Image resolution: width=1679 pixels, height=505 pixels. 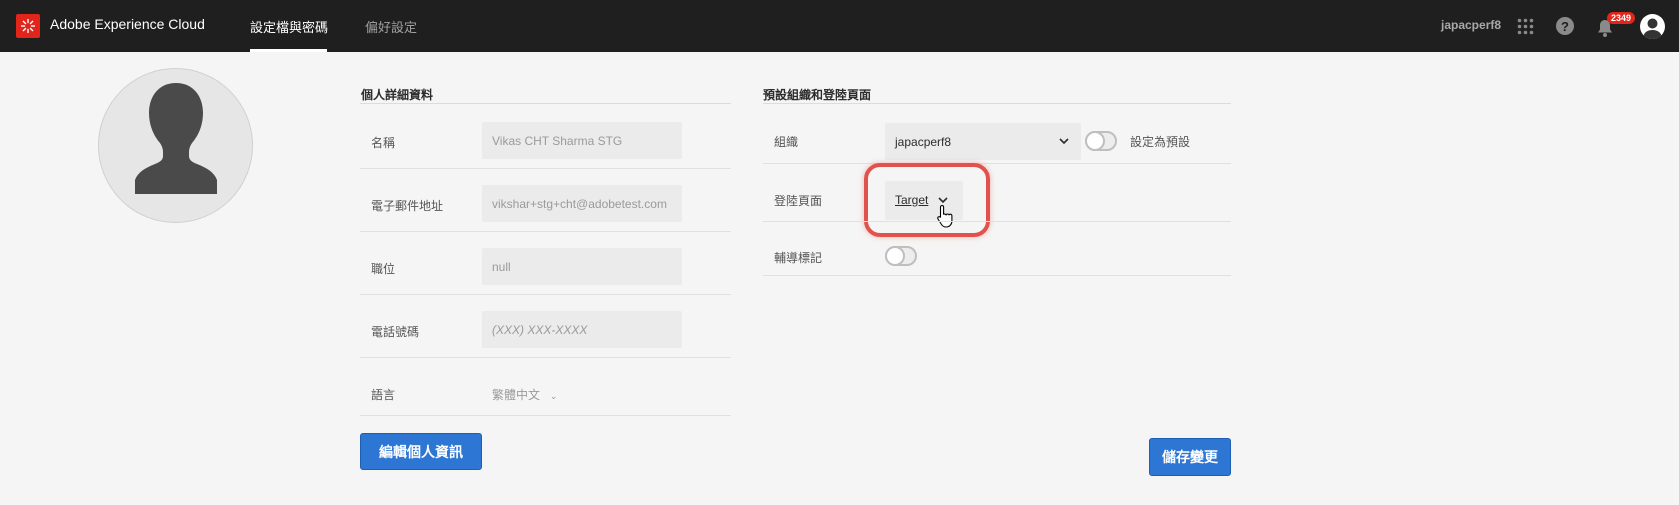 What do you see at coordinates (1621, 18) in the screenshot?
I see `notification-badge: 2349` at bounding box center [1621, 18].